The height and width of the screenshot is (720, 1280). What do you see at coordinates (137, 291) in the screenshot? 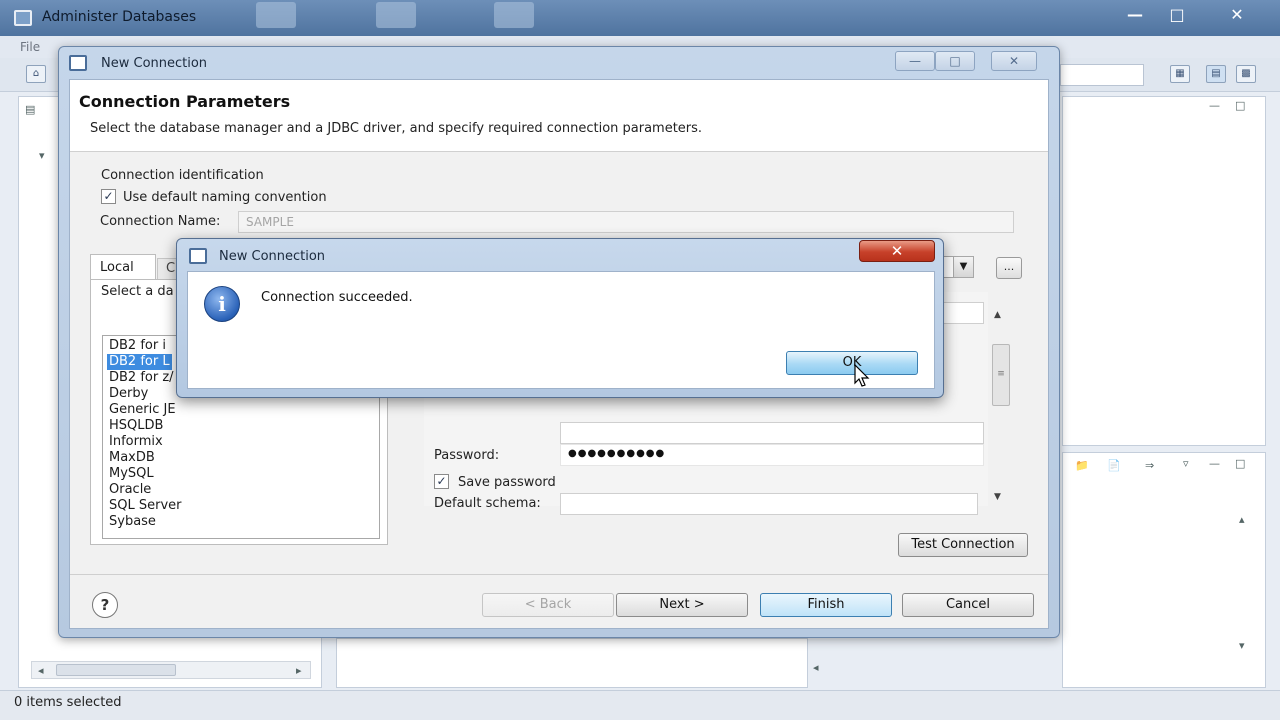
I see `select-database-label: Select a da` at bounding box center [137, 291].